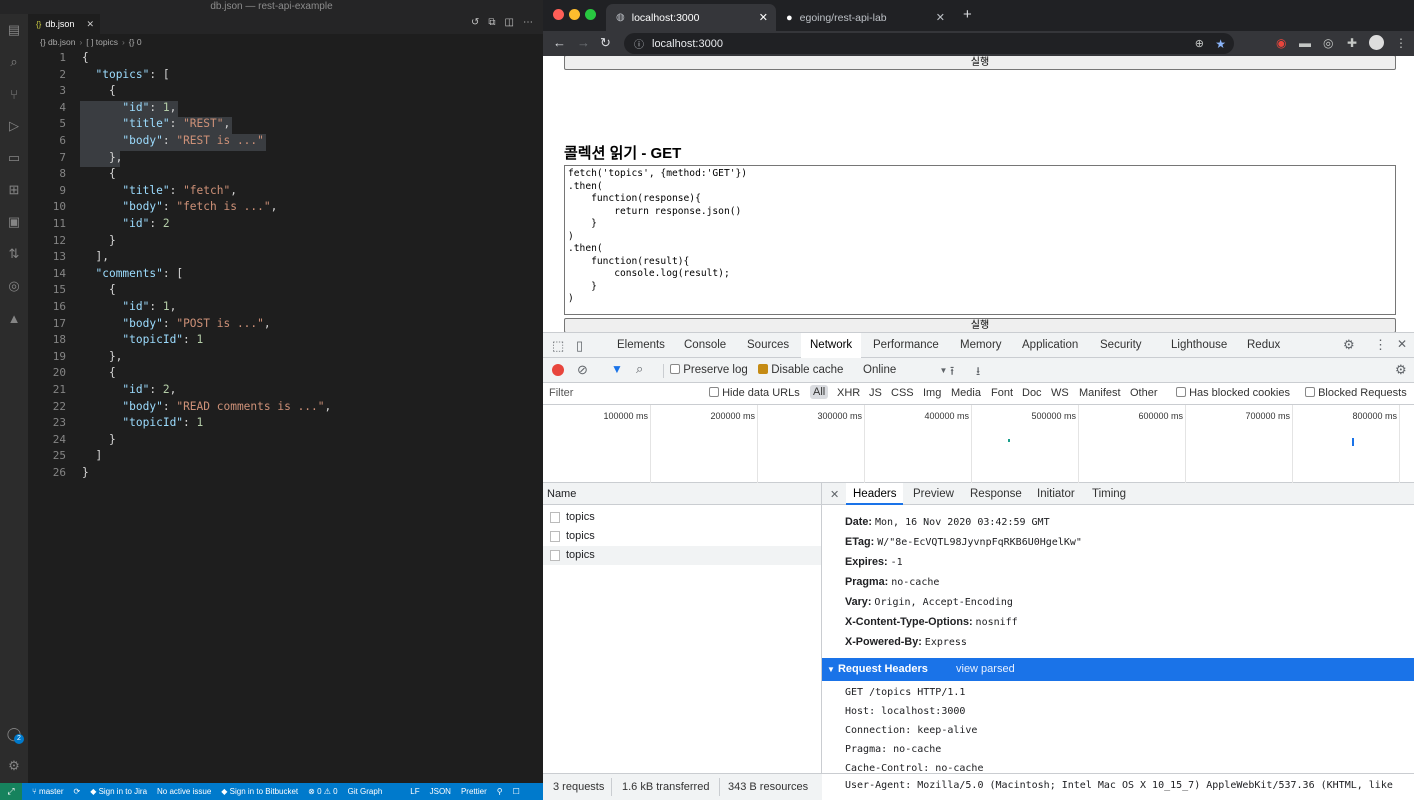 Image resolution: width=1414 pixels, height=800 pixels. Describe the element at coordinates (102, 42) in the screenshot. I see `breadcrumb-topics: [ ] topics` at that location.